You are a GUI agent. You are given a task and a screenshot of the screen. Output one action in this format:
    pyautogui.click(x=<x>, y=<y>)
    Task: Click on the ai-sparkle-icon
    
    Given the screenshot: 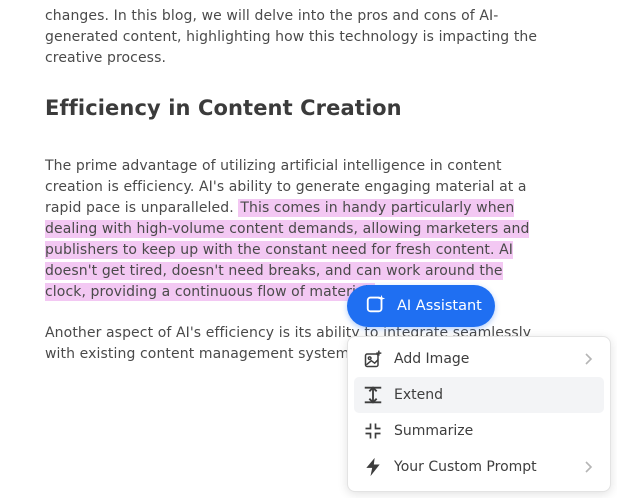 What is the action you would take?
    pyautogui.click(x=376, y=306)
    